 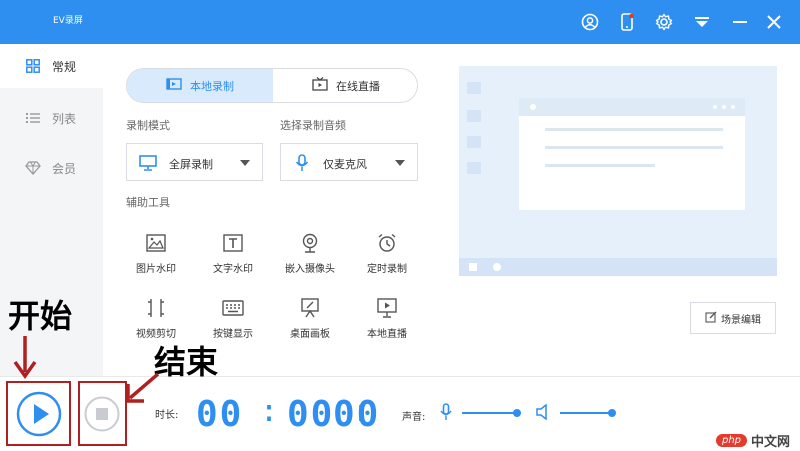 I want to click on edit-icon, so click(x=711, y=318).